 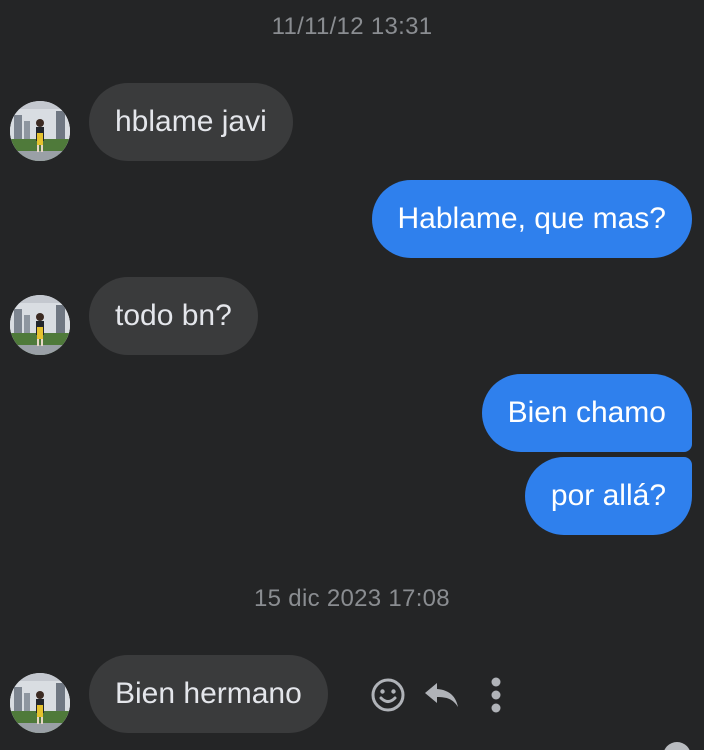 What do you see at coordinates (586, 413) in the screenshot?
I see `outgoing-message: Bien chamo` at bounding box center [586, 413].